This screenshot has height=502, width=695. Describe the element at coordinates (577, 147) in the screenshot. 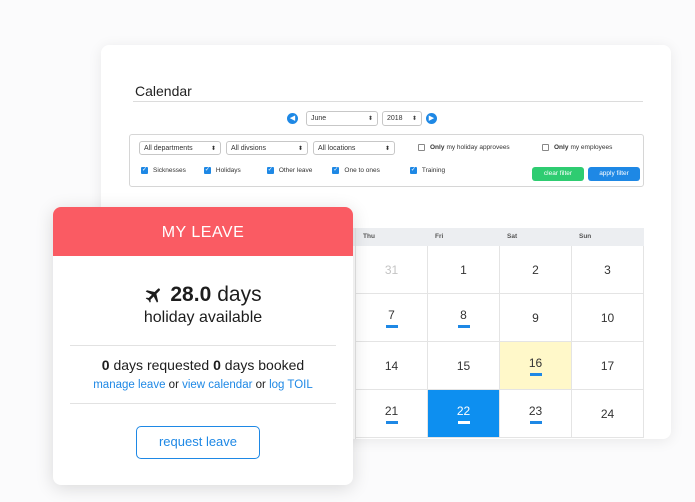

I see `employees-checkbox: Only my employees` at that location.